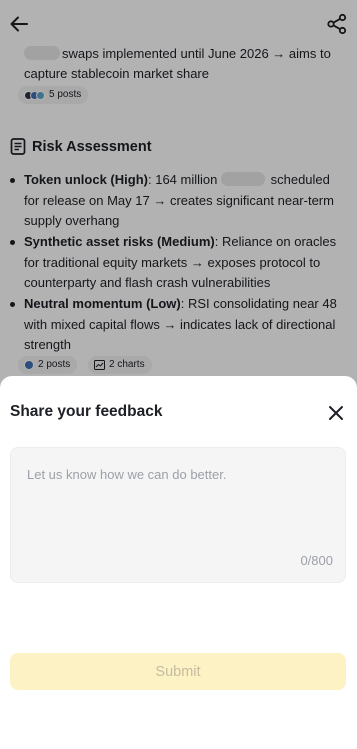 This screenshot has width=357, height=749. What do you see at coordinates (336, 413) in the screenshot?
I see `close-icon` at bounding box center [336, 413].